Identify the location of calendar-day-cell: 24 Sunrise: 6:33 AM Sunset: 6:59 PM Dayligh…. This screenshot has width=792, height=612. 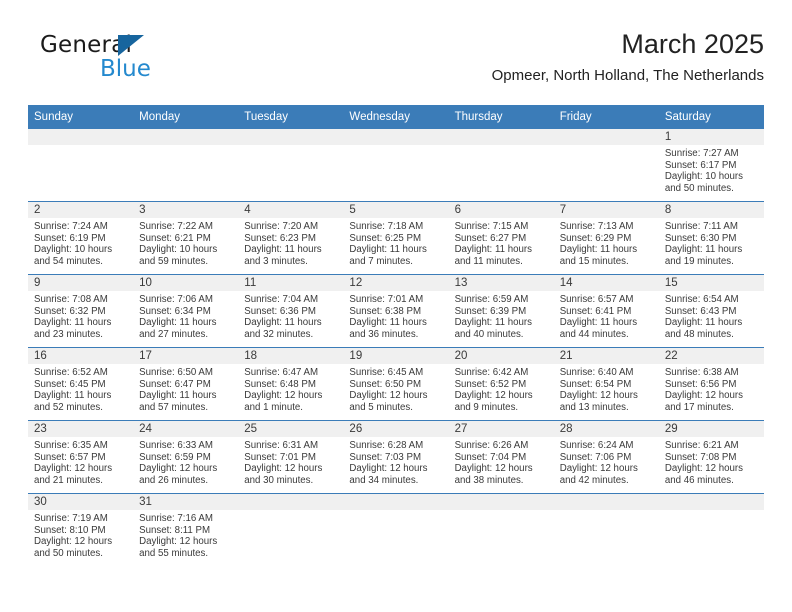
(186, 457).